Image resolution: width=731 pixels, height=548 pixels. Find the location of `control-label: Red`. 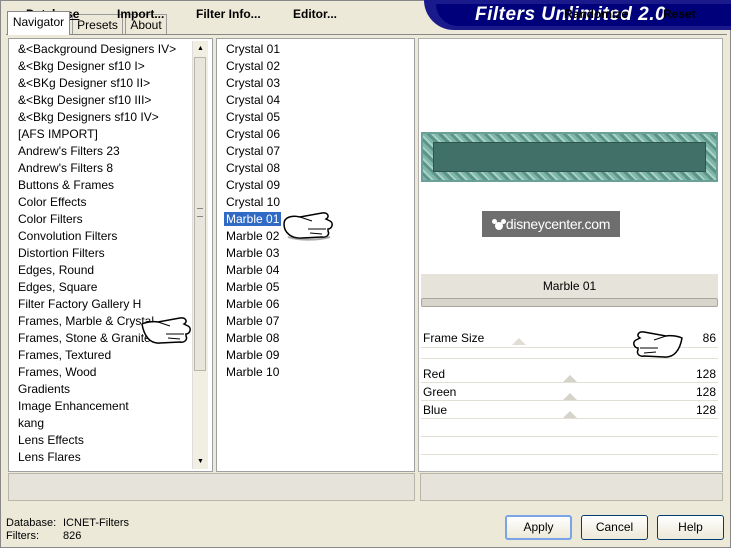

control-label: Red is located at coordinates (434, 374).